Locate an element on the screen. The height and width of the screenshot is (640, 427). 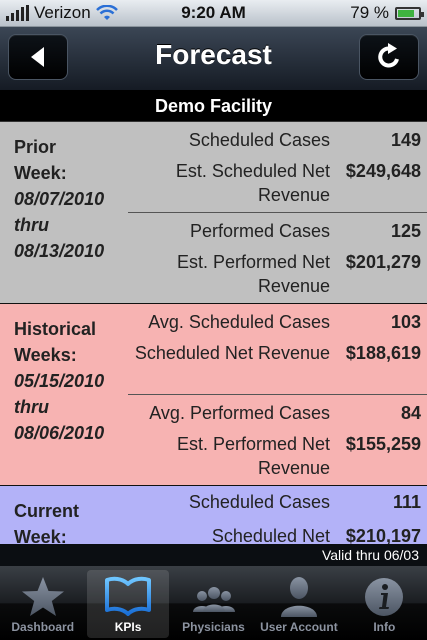
metric-value: $210,197 is located at coordinates (383, 535).